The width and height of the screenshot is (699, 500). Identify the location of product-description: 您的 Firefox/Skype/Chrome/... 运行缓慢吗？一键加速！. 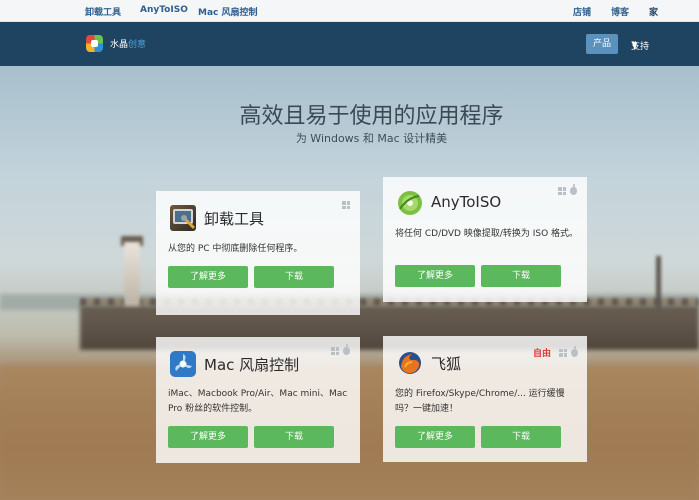
(480, 401).